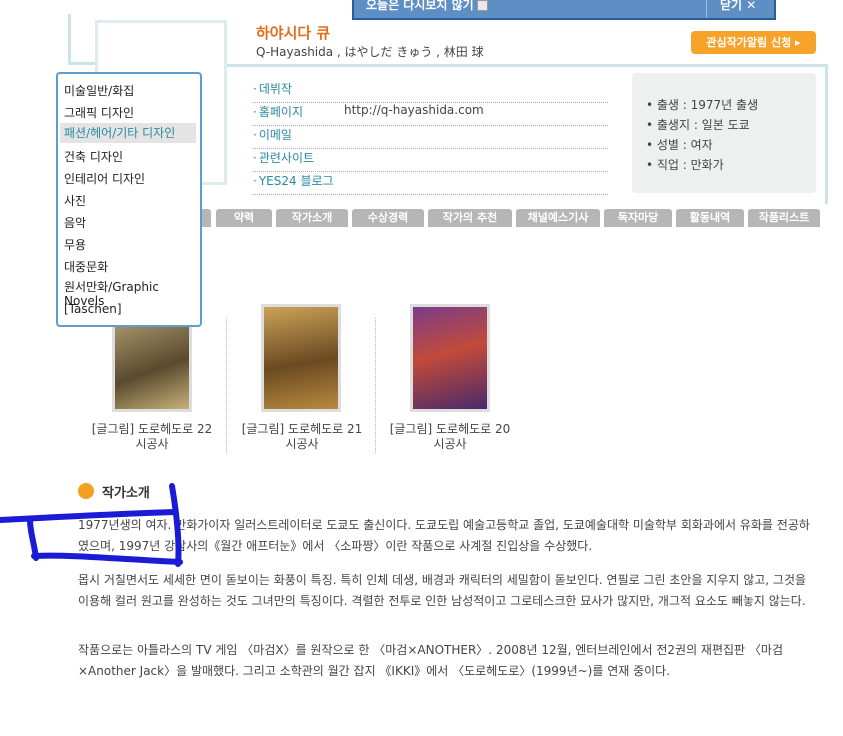  What do you see at coordinates (226, 385) in the screenshot?
I see `divider` at bounding box center [226, 385].